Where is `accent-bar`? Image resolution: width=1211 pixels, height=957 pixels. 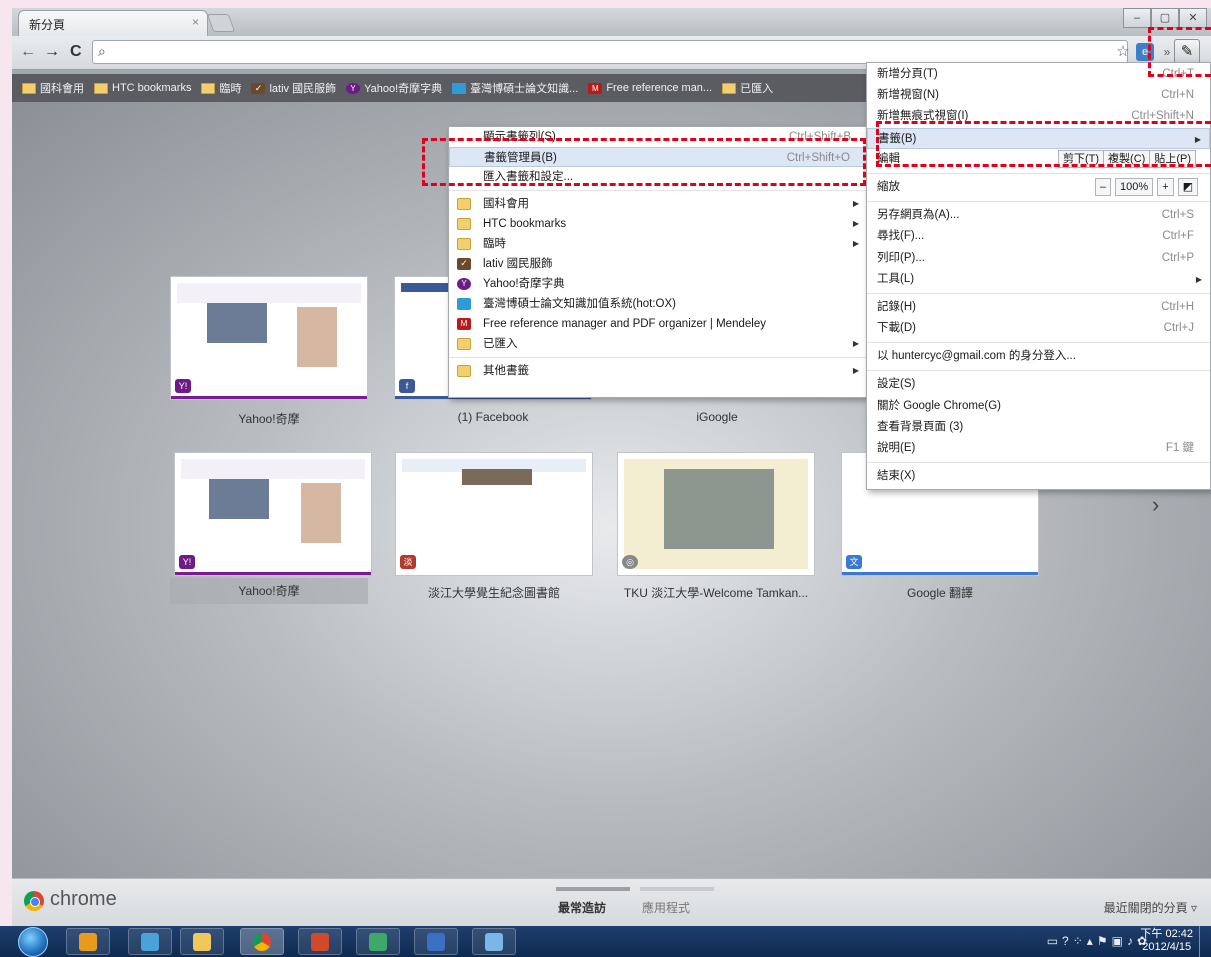 accent-bar is located at coordinates (269, 397).